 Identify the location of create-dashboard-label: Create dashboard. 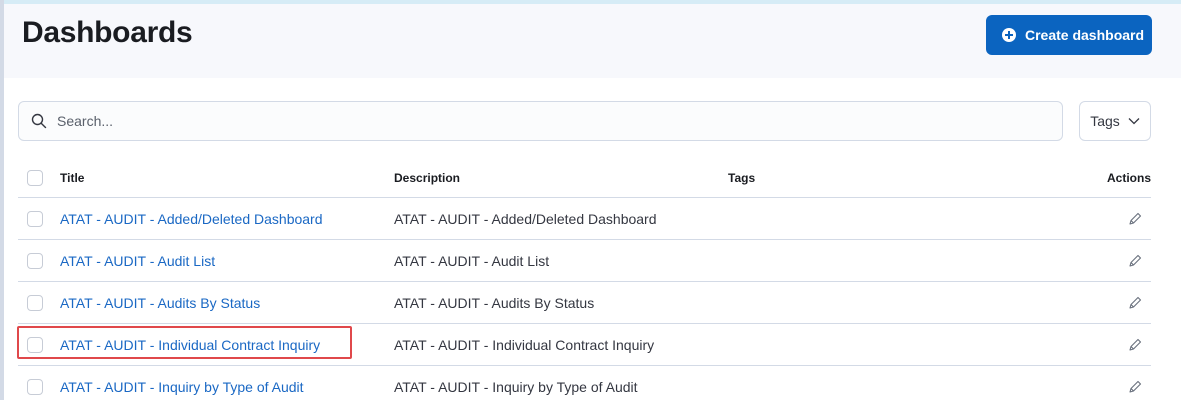
(1085, 35).